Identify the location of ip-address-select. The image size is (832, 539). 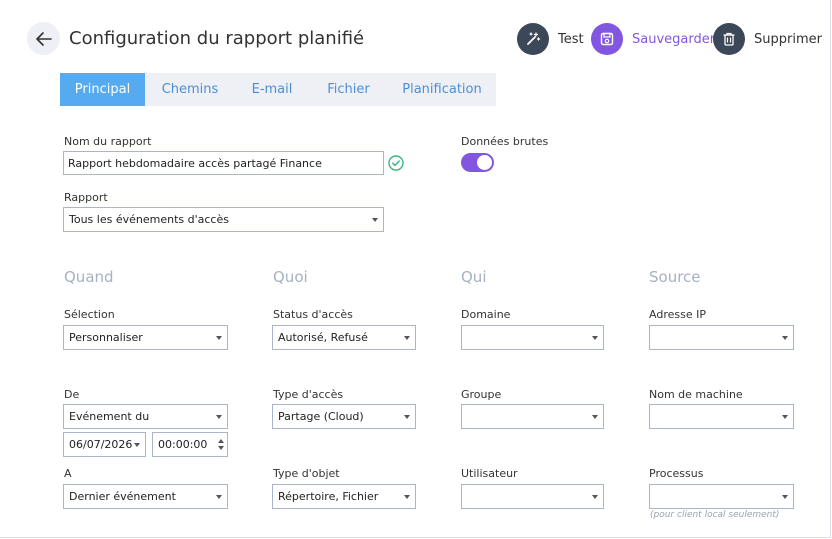
(721, 337).